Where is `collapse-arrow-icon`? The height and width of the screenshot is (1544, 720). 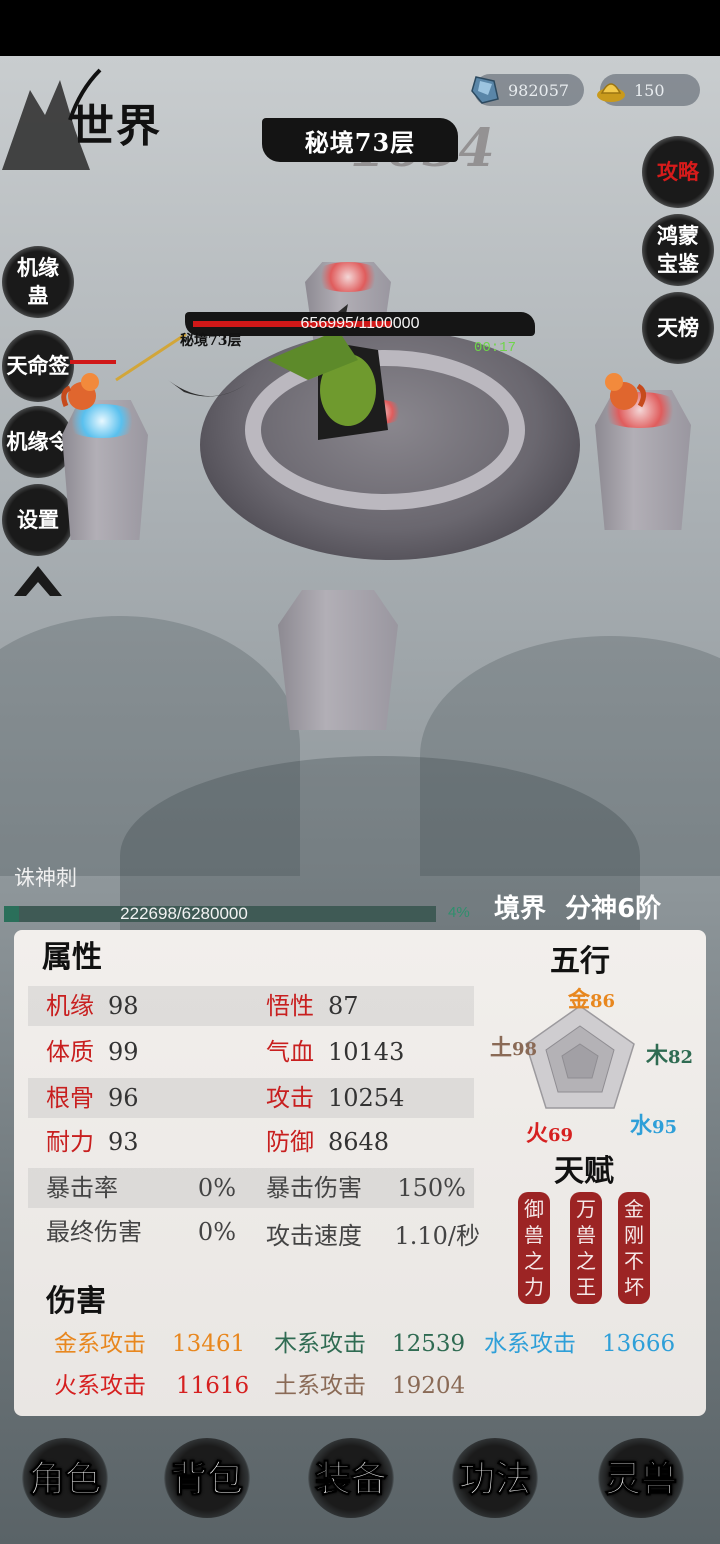 collapse-arrow-icon is located at coordinates (38, 580).